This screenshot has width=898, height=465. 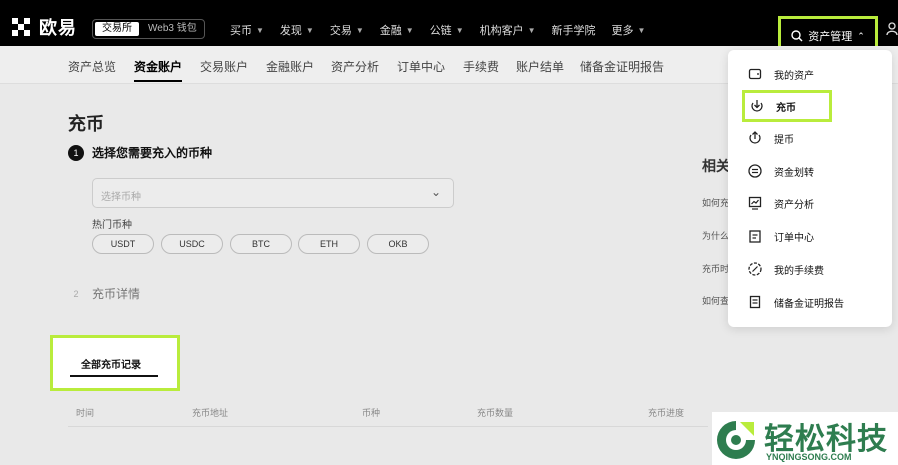 What do you see at coordinates (86, 124) in the screenshot?
I see `page-title: 充币` at bounding box center [86, 124].